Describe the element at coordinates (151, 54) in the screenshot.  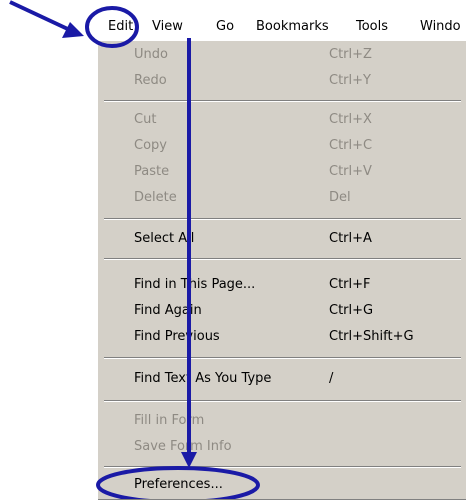
I see `menu-item-label: Undo` at that location.